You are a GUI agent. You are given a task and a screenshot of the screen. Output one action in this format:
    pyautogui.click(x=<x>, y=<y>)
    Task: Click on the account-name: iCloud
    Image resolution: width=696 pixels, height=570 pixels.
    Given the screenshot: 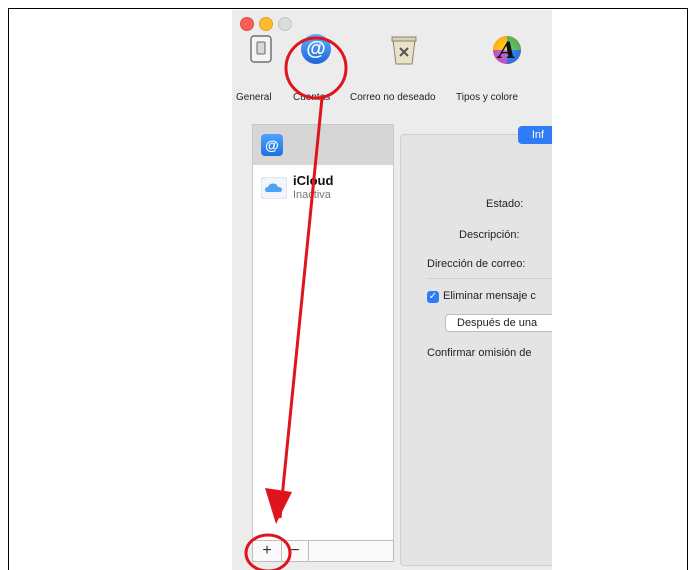 What is the action you would take?
    pyautogui.click(x=313, y=180)
    